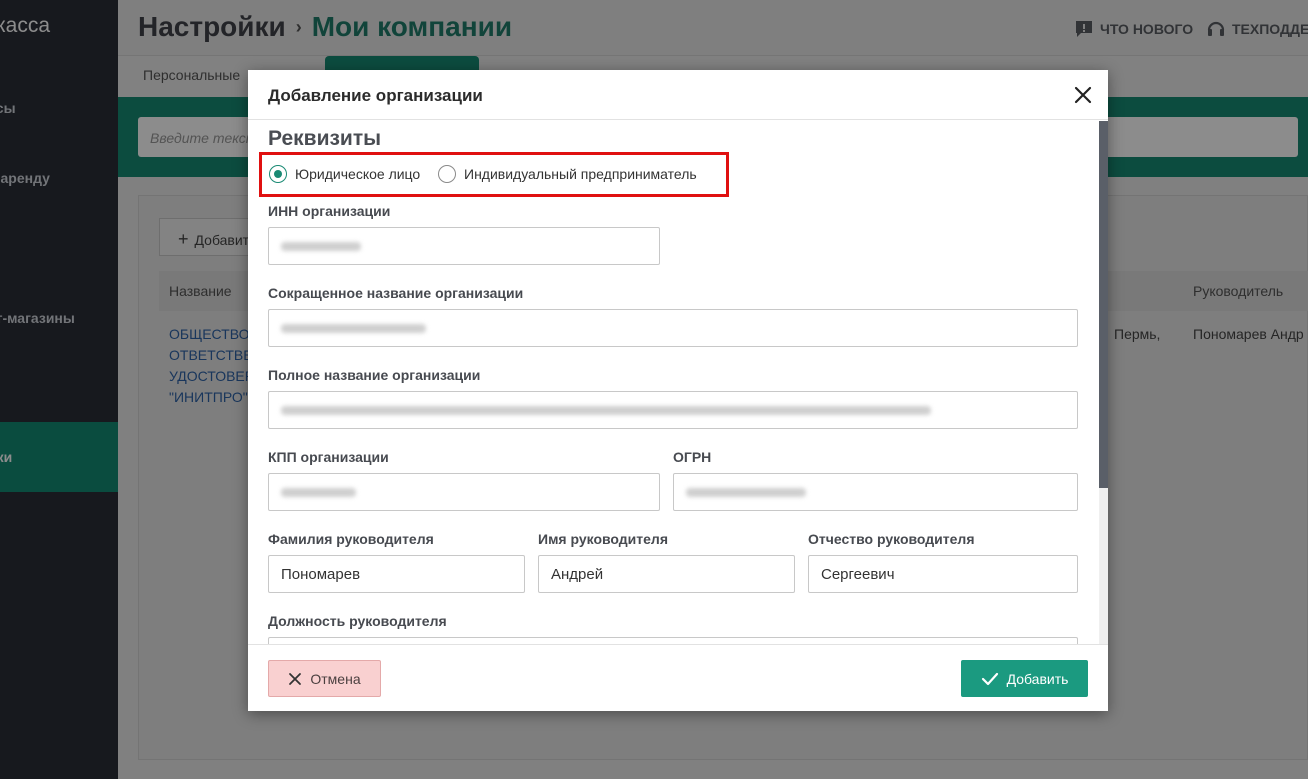  Describe the element at coordinates (1037, 678) in the screenshot. I see `add-label: Добавить` at that location.